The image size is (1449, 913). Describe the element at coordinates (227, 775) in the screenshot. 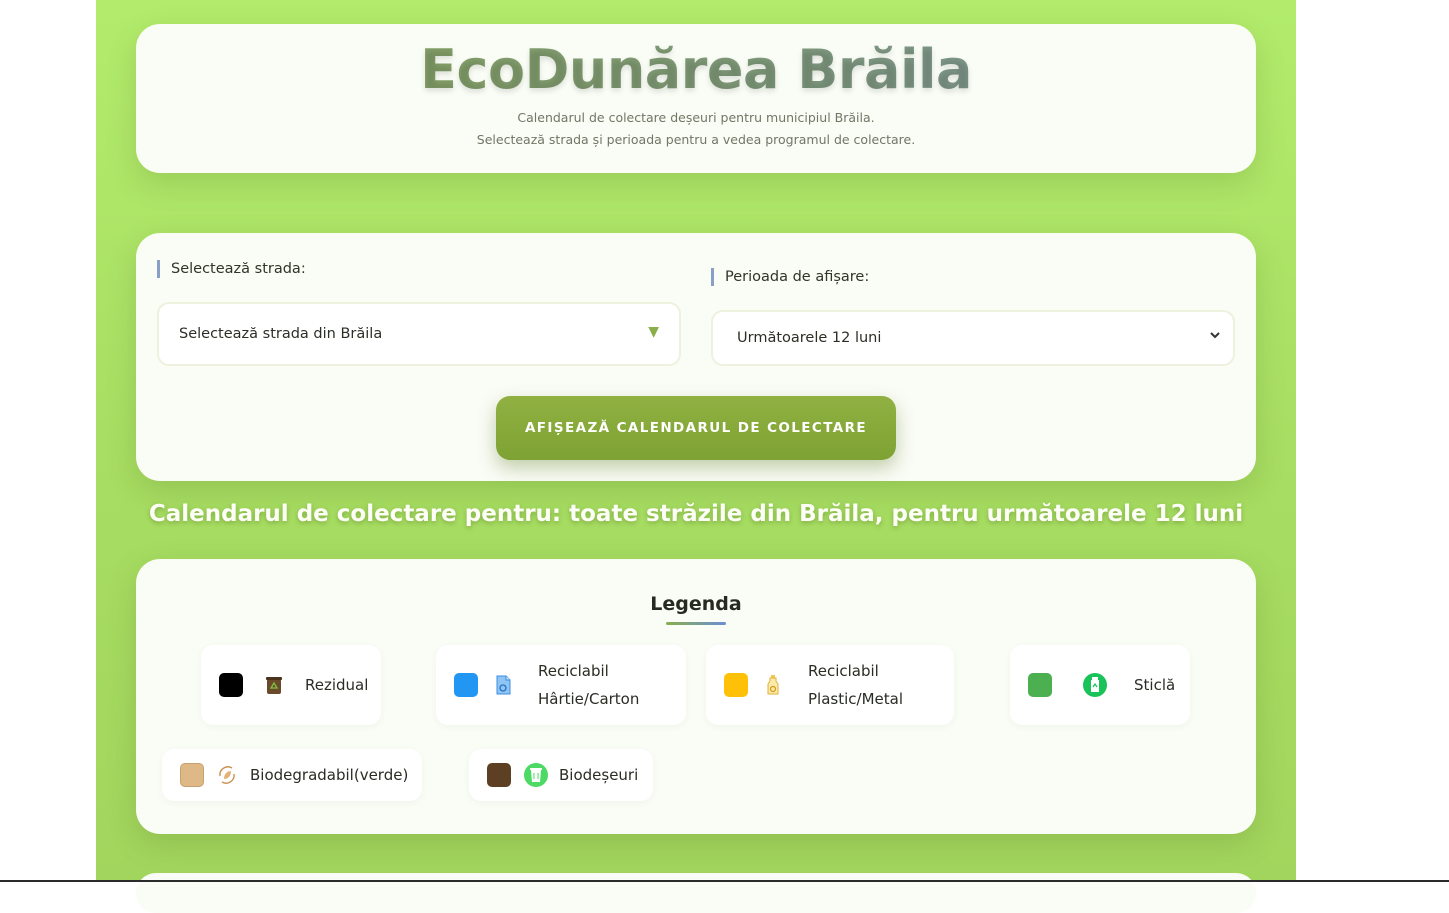

I see `leaf-cycle-icon` at that location.